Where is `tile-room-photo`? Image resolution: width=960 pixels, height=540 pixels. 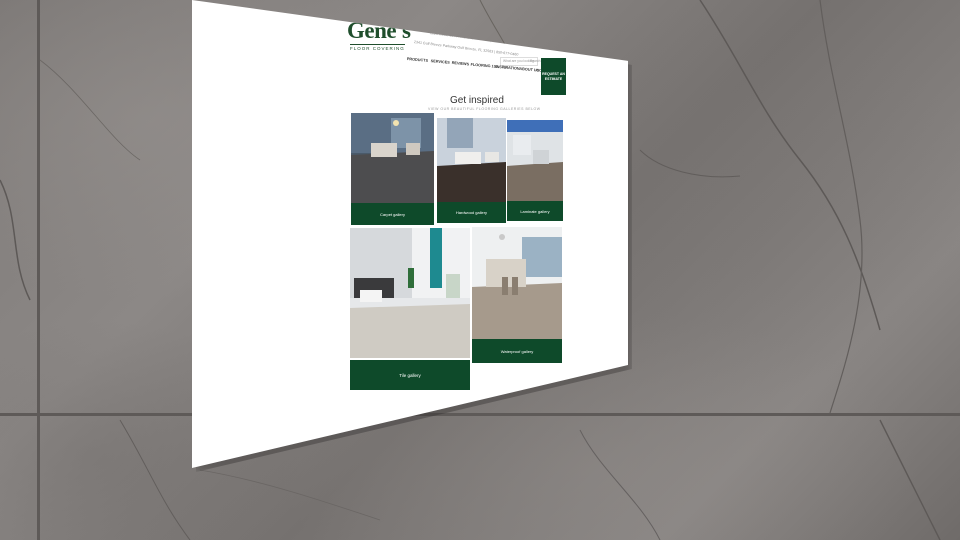
tile-room-photo is located at coordinates (410, 293).